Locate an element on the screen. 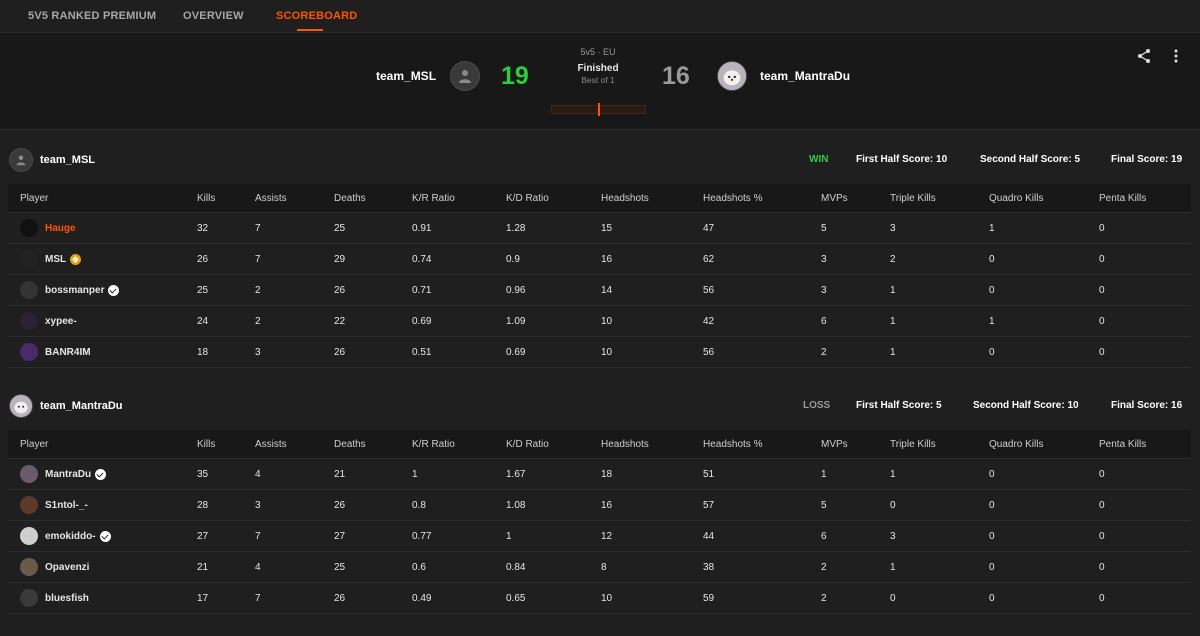  more-vertical-icon is located at coordinates (1176, 58).